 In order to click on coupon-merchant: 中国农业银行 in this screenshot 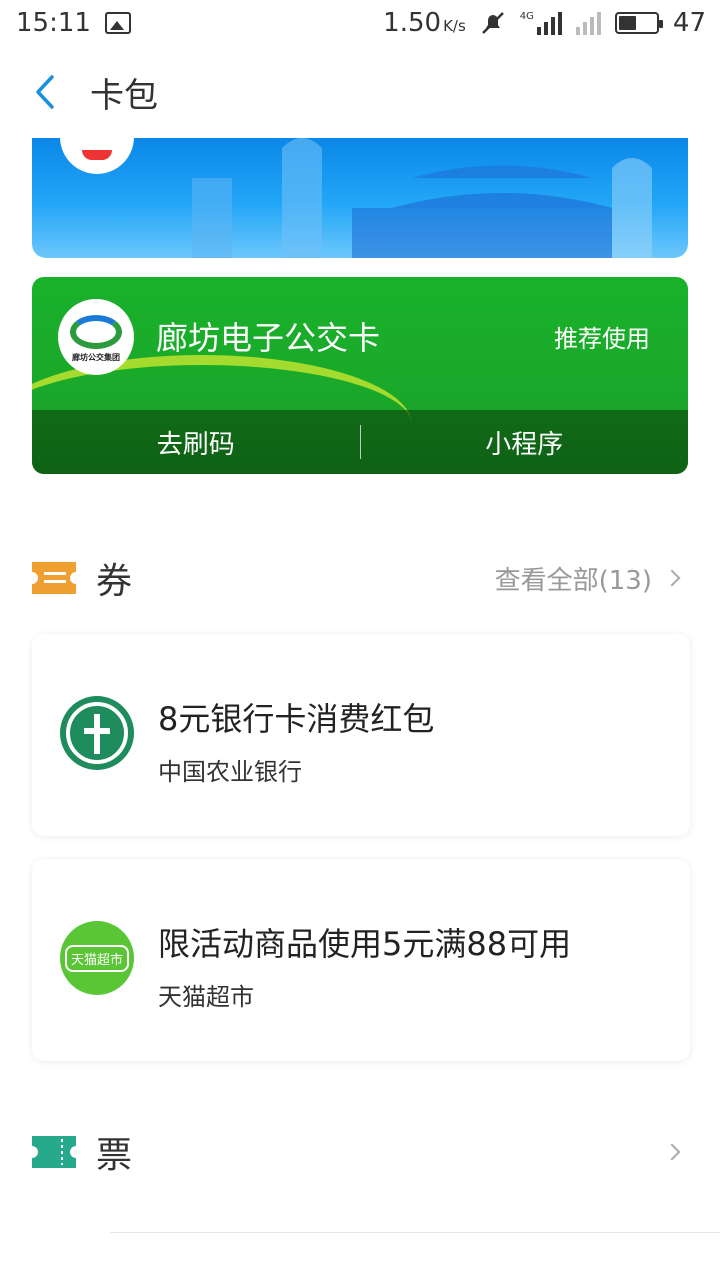, I will do `click(230, 772)`.